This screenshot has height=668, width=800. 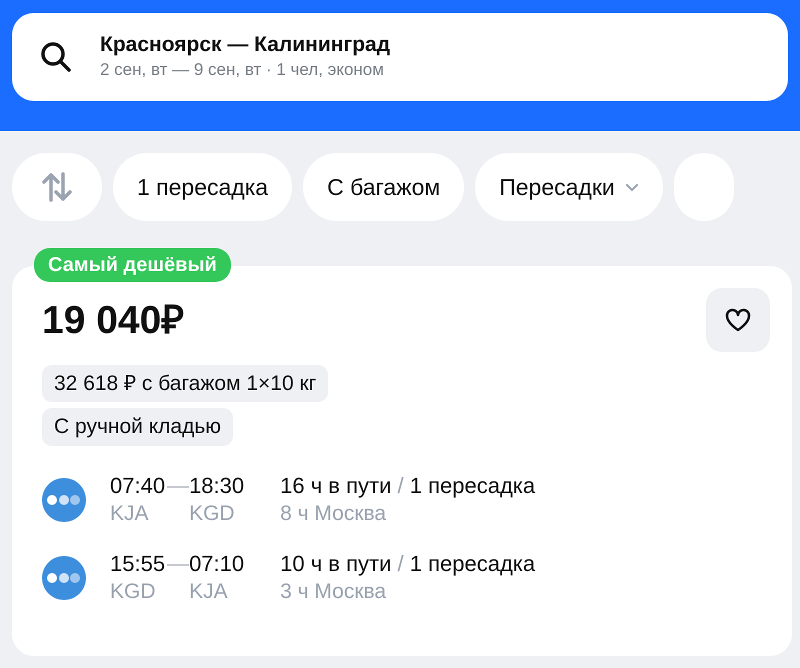 I want to click on filter-chip: С багажом, so click(x=383, y=187).